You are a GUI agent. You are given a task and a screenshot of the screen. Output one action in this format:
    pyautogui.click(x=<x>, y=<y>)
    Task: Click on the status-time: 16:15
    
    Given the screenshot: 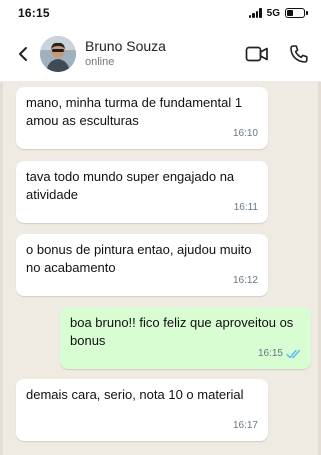 What is the action you would take?
    pyautogui.click(x=34, y=13)
    